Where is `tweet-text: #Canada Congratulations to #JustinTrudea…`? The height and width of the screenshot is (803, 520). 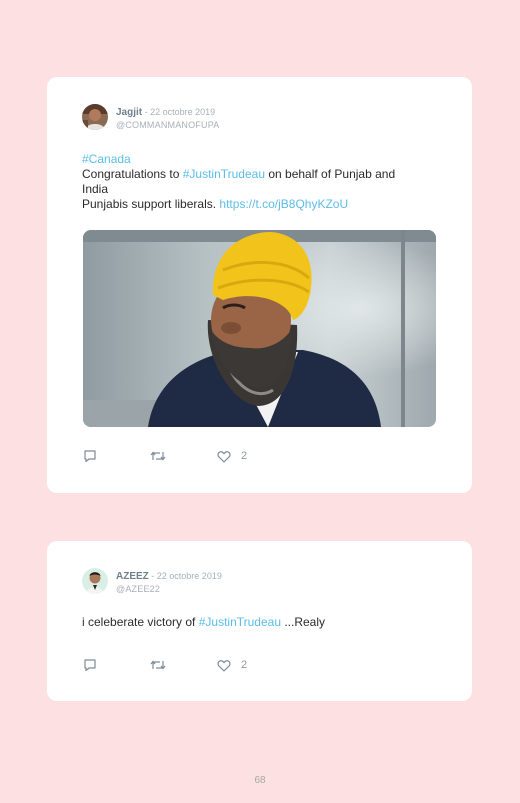 tweet-text: #Canada Congratulations to #JustinTrudea… is located at coordinates (262, 182).